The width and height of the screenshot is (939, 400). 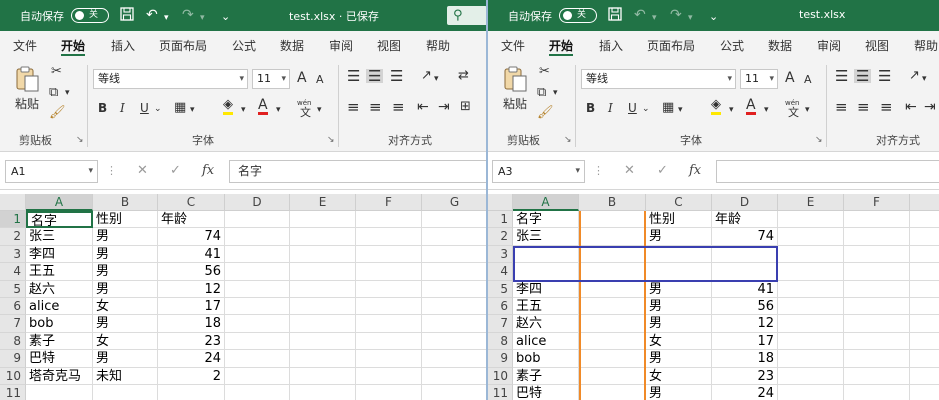 What do you see at coordinates (568, 140) in the screenshot?
I see `clipboard-launcher-icon: ↘` at bounding box center [568, 140].